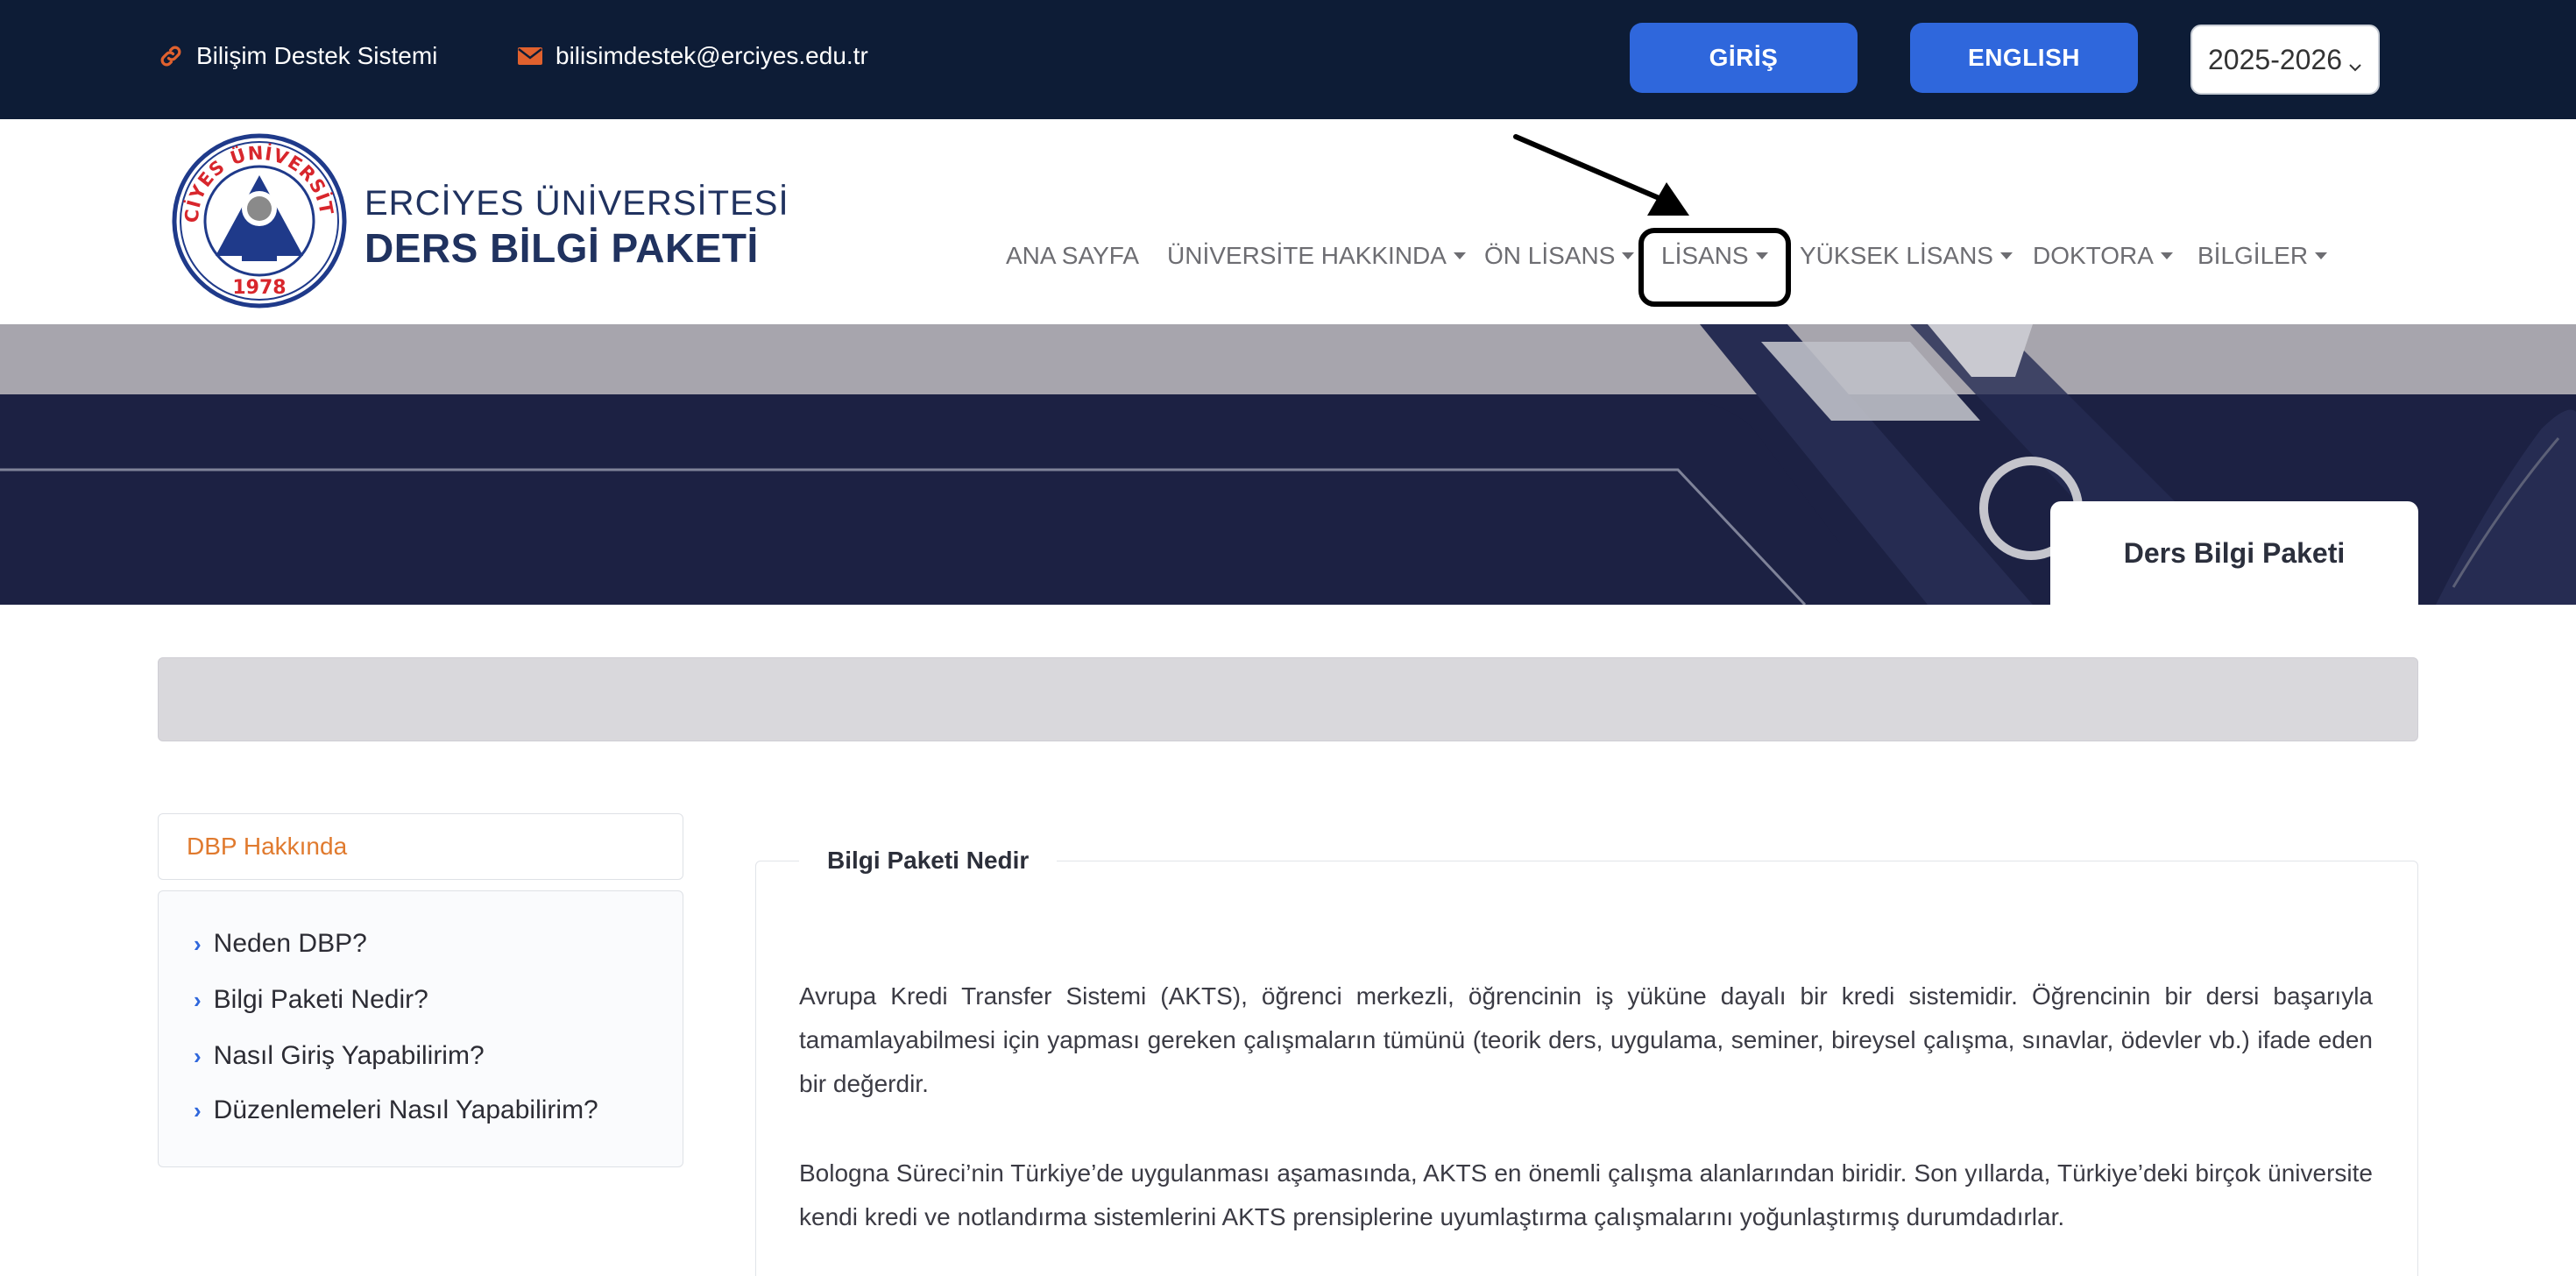 The width and height of the screenshot is (2576, 1276). Describe the element at coordinates (712, 55) in the screenshot. I see `support-email-address: bilisimdestek@erciyes.edu.tr` at that location.